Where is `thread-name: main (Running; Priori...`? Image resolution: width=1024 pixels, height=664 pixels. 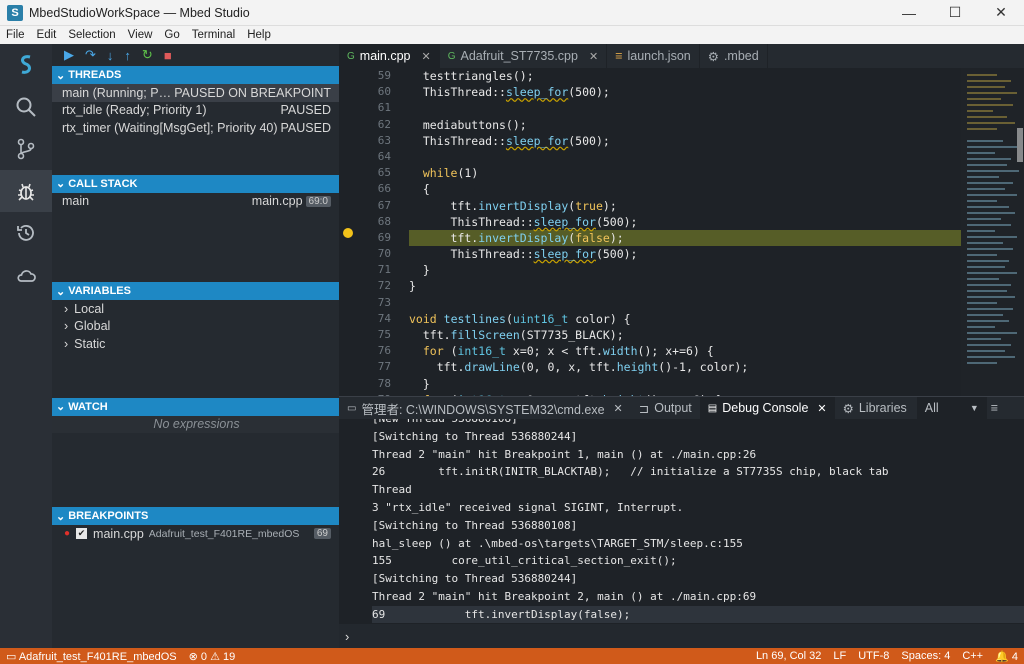
thread-name: main (Running; Priori... is located at coordinates (118, 92).